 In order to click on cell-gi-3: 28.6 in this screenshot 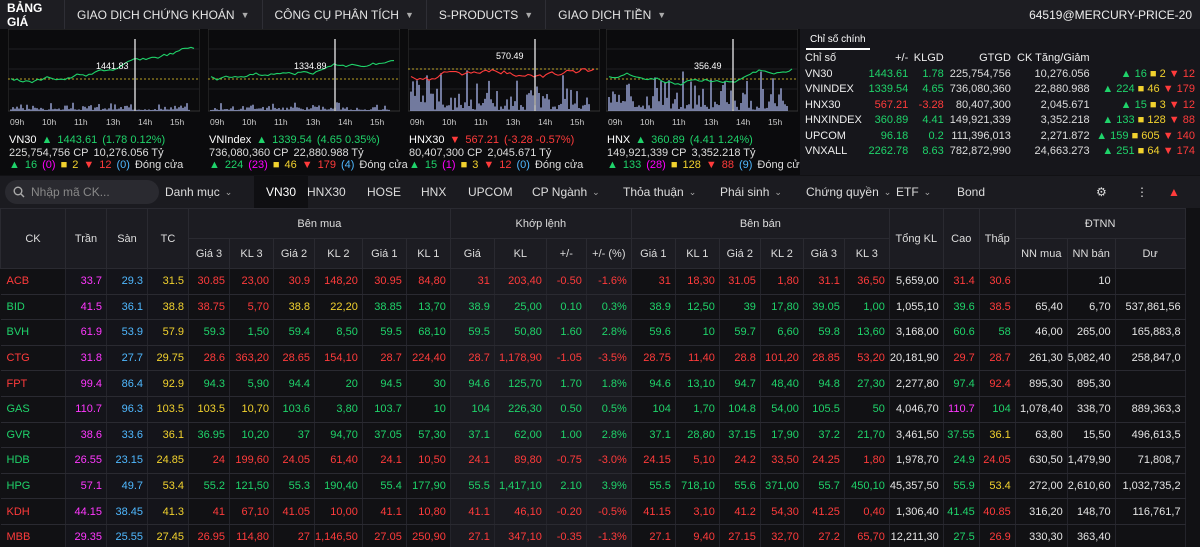, I will do `click(209, 358)`.